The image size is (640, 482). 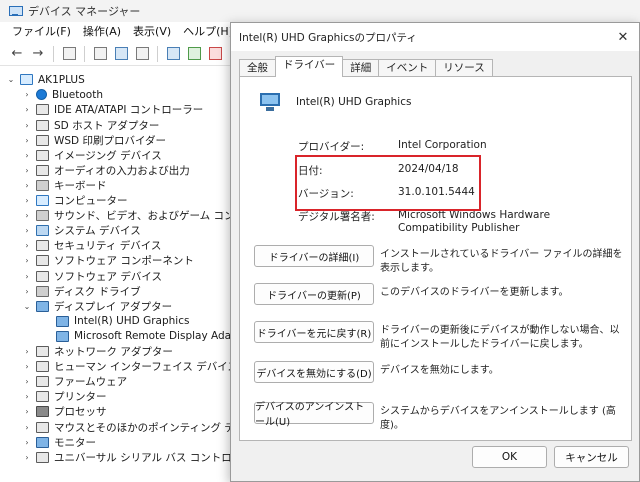 I want to click on tab-events: イベント, so click(x=407, y=68).